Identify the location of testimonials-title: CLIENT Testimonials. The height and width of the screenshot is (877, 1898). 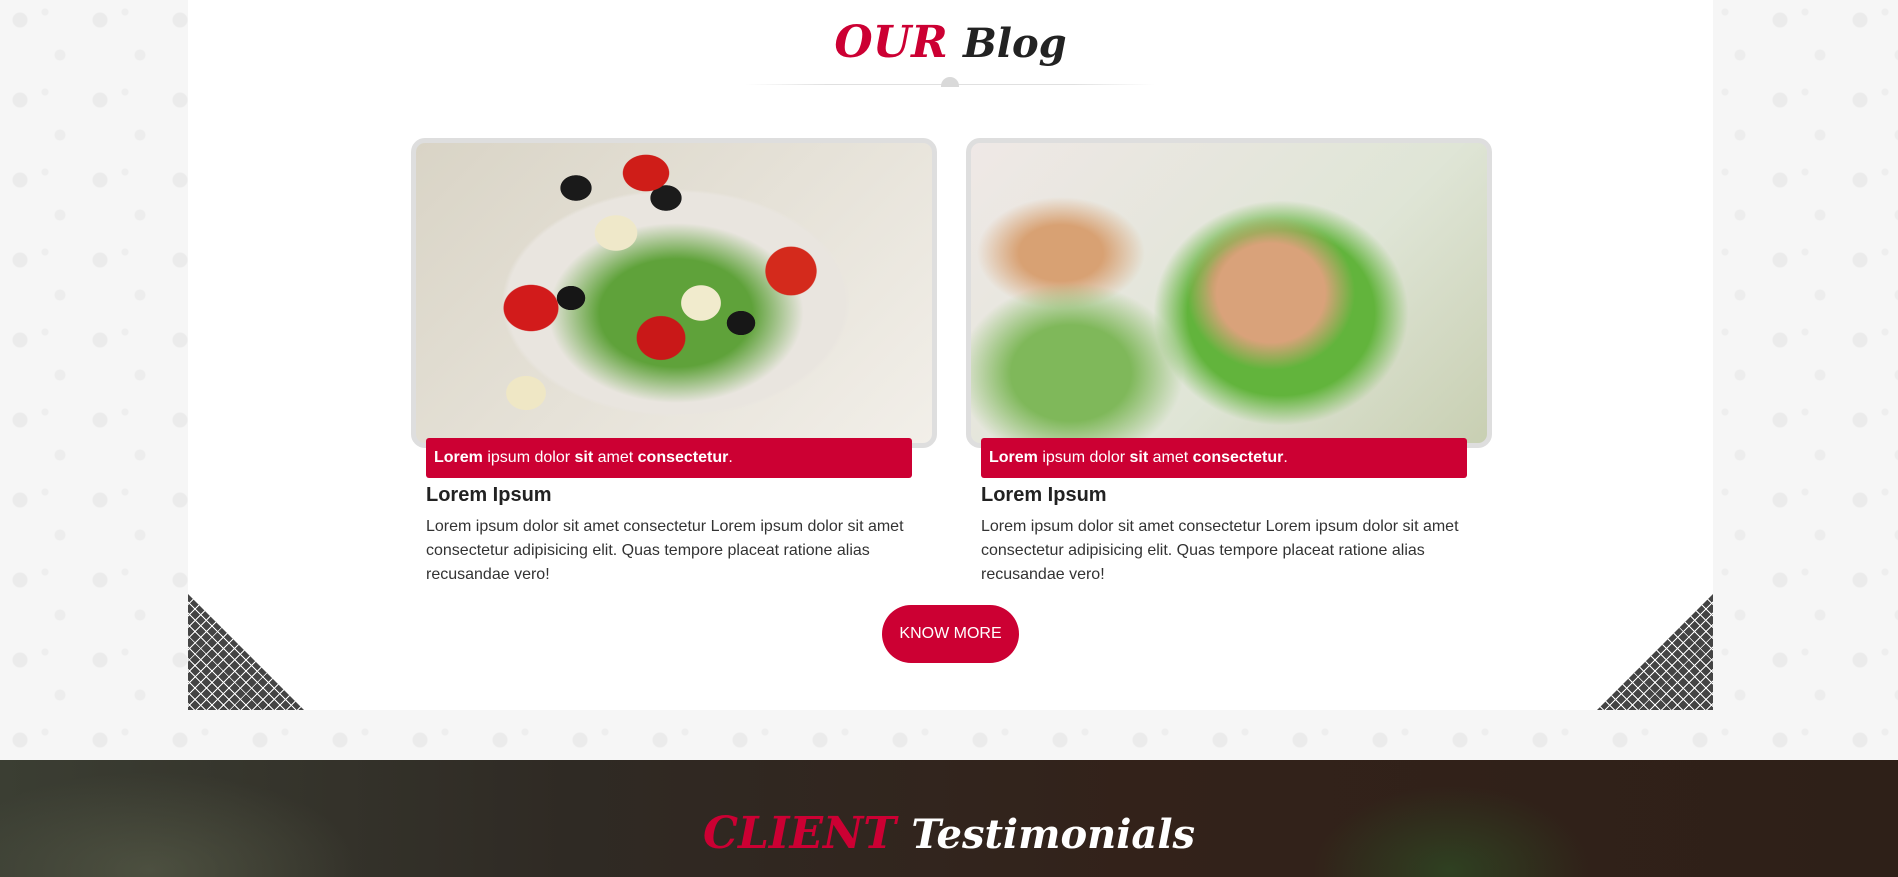
(949, 834).